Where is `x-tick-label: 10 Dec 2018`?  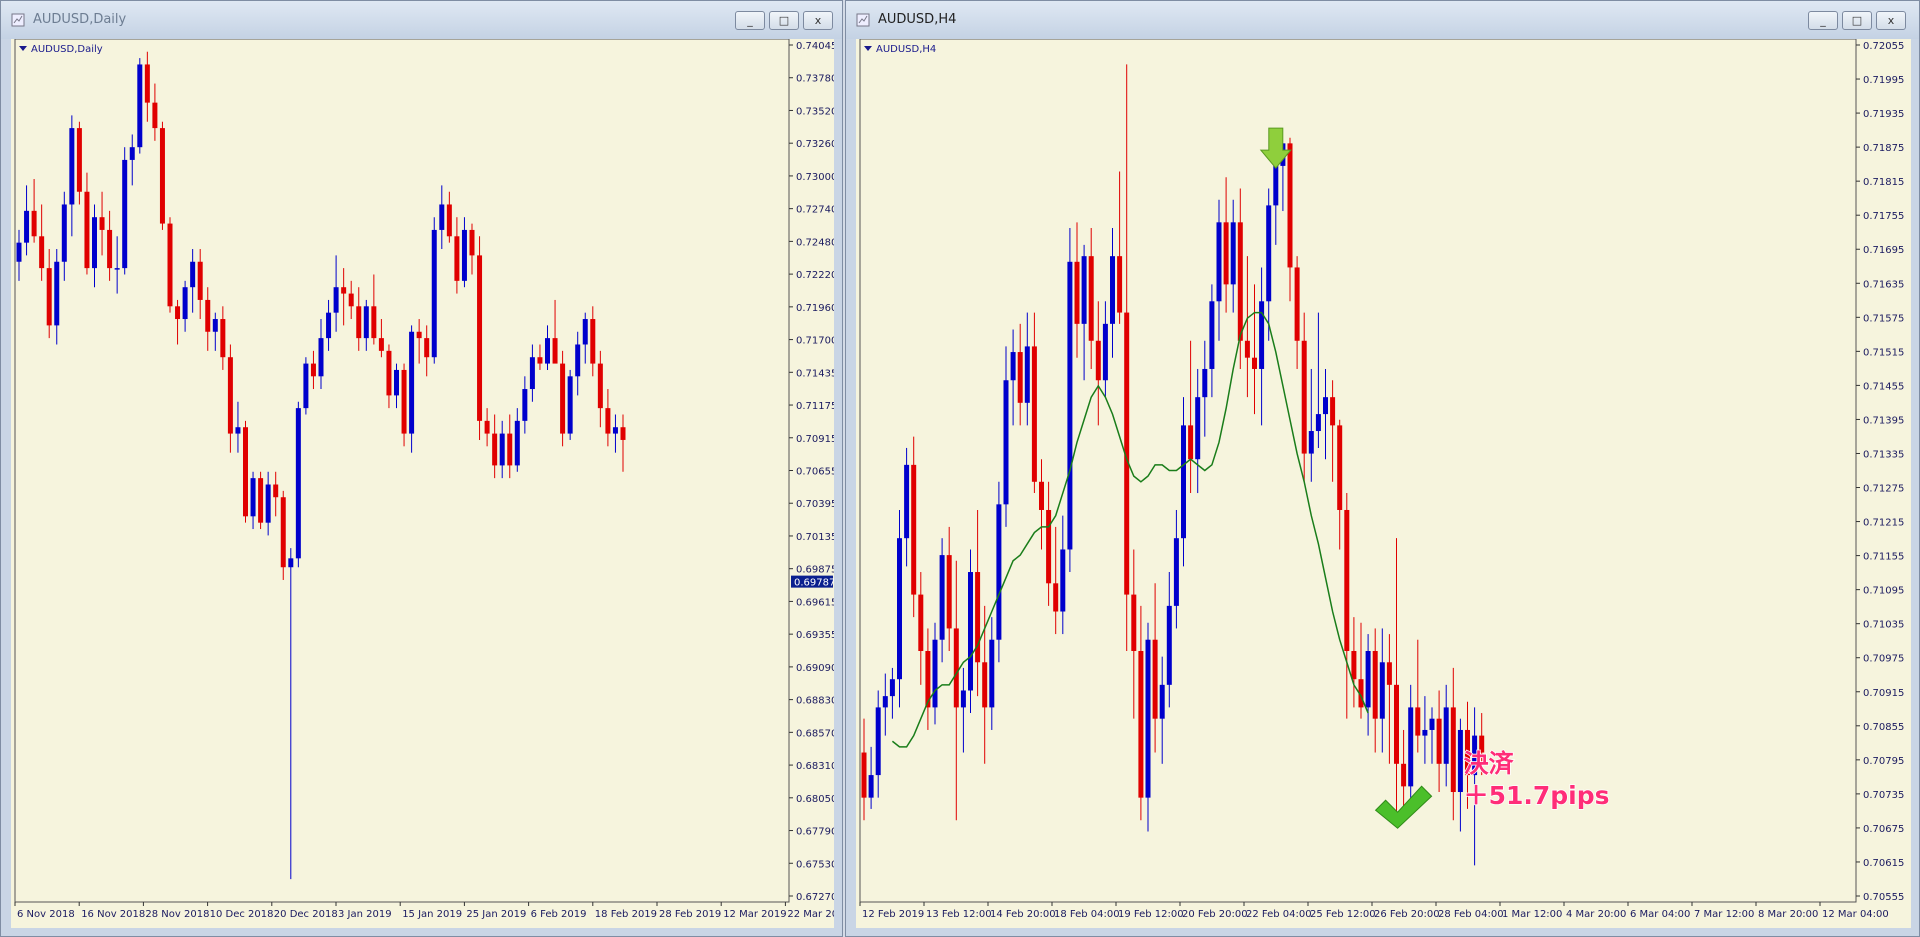
x-tick-label: 10 Dec 2018 is located at coordinates (242, 914).